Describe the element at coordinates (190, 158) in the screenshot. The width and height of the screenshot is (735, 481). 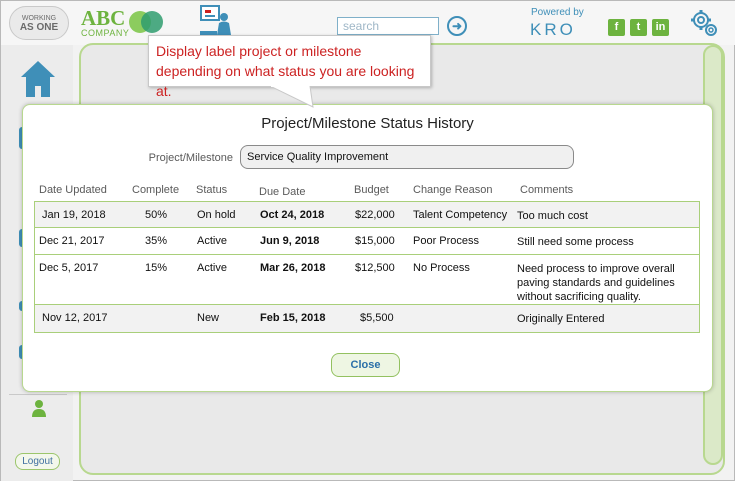
I see `project-milestone-label: Project/Milestone` at that location.